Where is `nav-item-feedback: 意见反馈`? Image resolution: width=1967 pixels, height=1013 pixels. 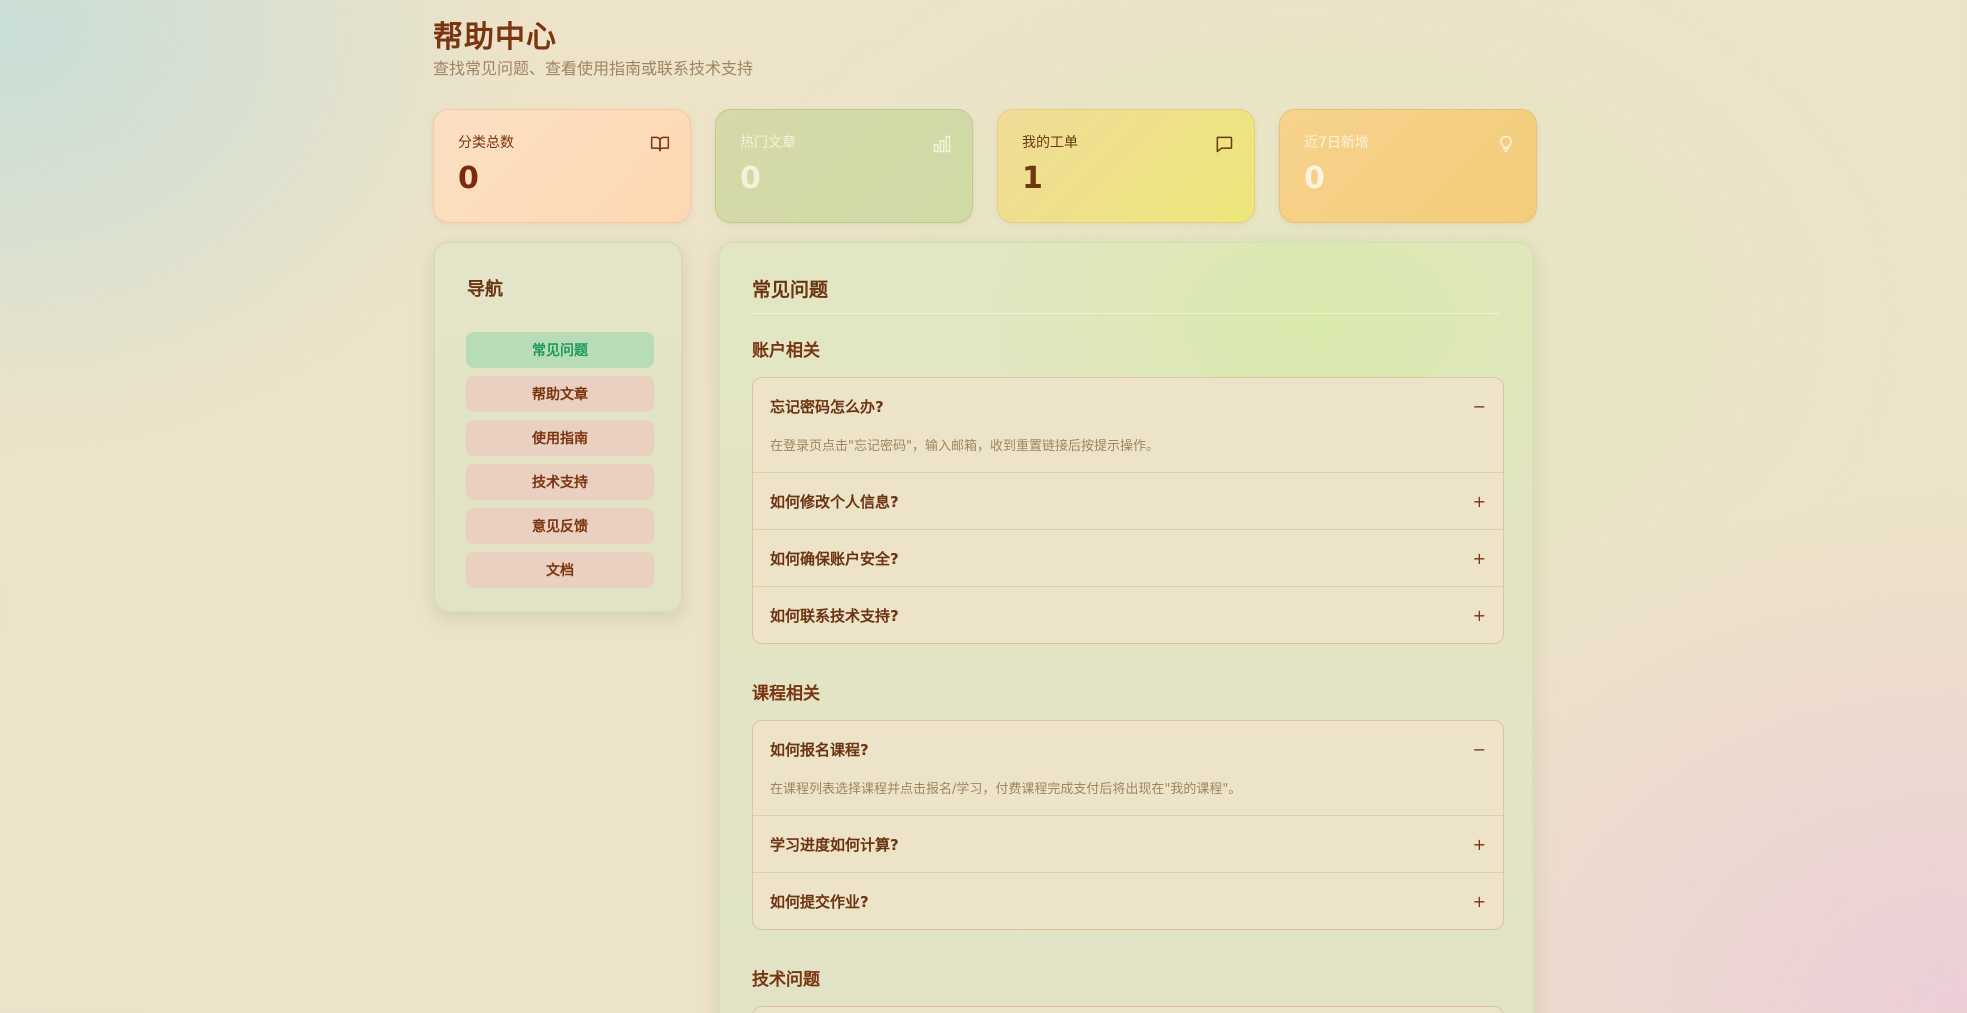
nav-item-feedback: 意见反馈 is located at coordinates (560, 526).